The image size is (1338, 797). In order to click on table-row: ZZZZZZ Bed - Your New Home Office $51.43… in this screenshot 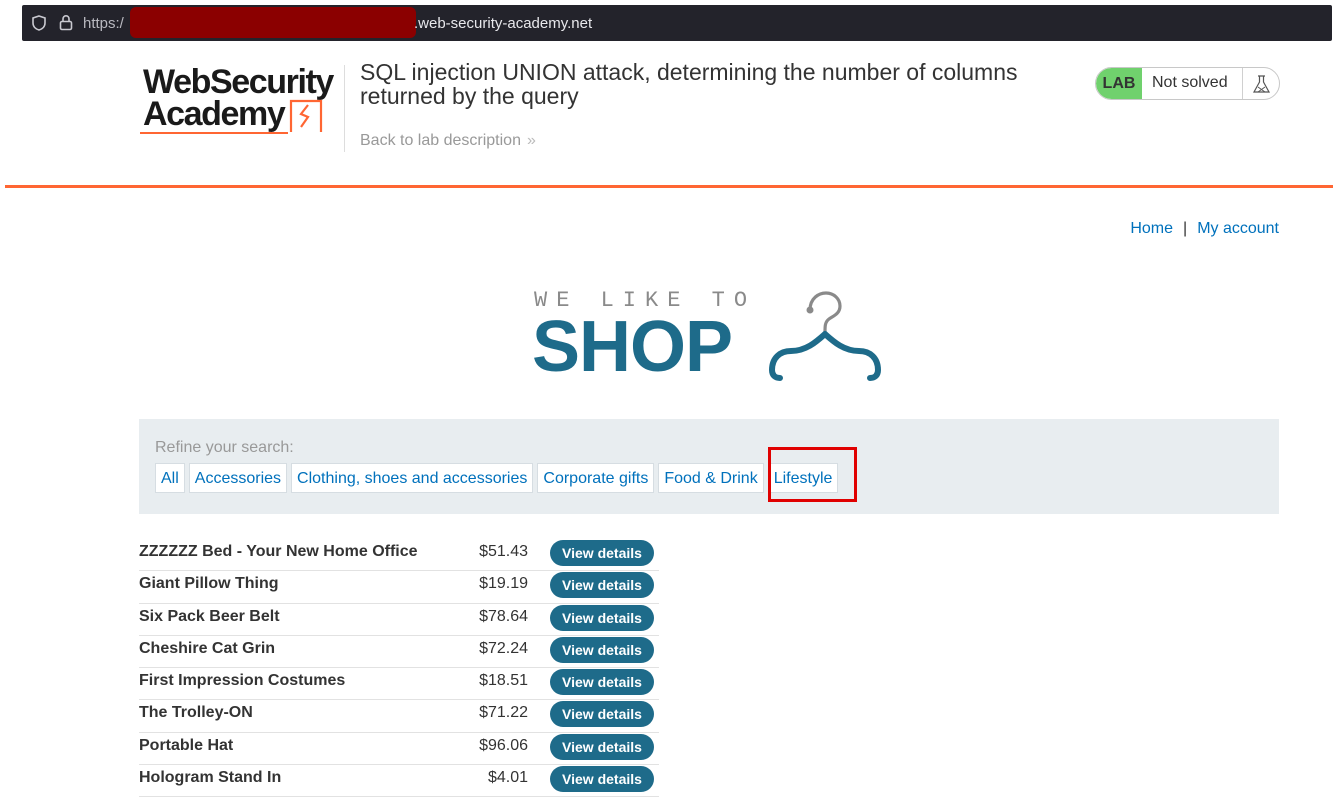, I will do `click(399, 555)`.